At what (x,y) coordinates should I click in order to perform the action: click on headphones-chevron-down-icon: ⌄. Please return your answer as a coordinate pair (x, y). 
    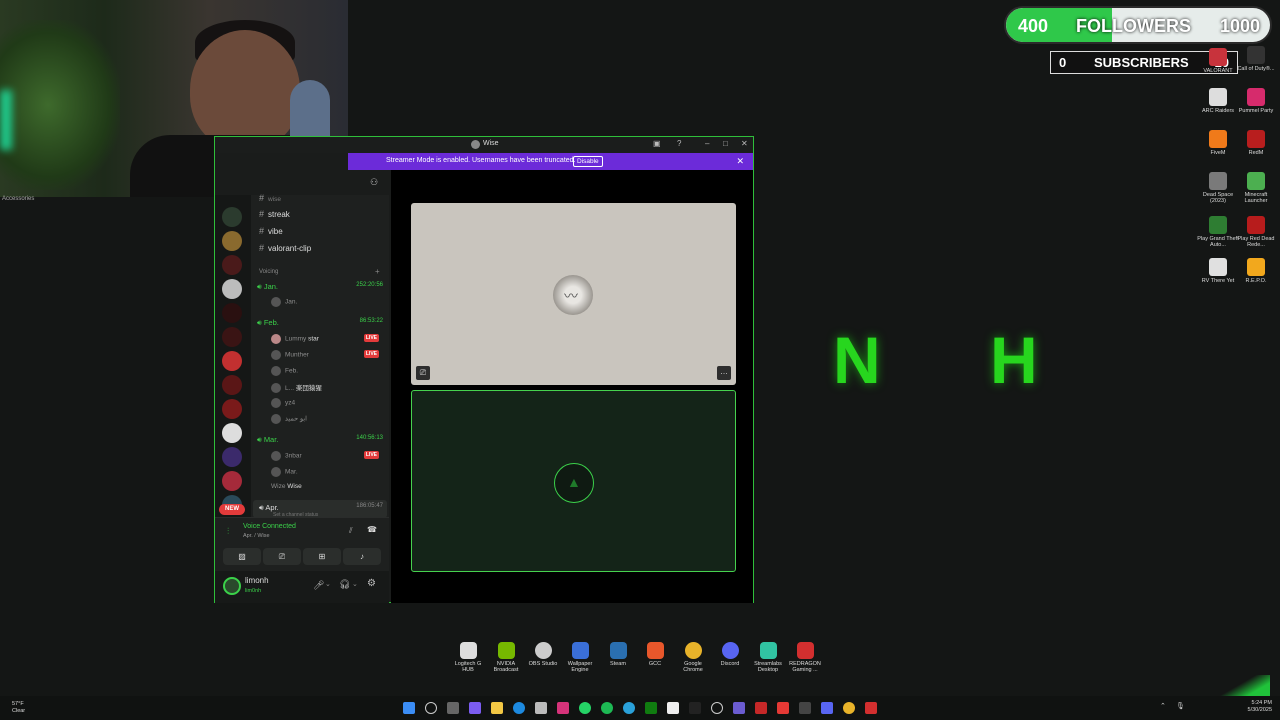
    Looking at the image, I should click on (355, 584).